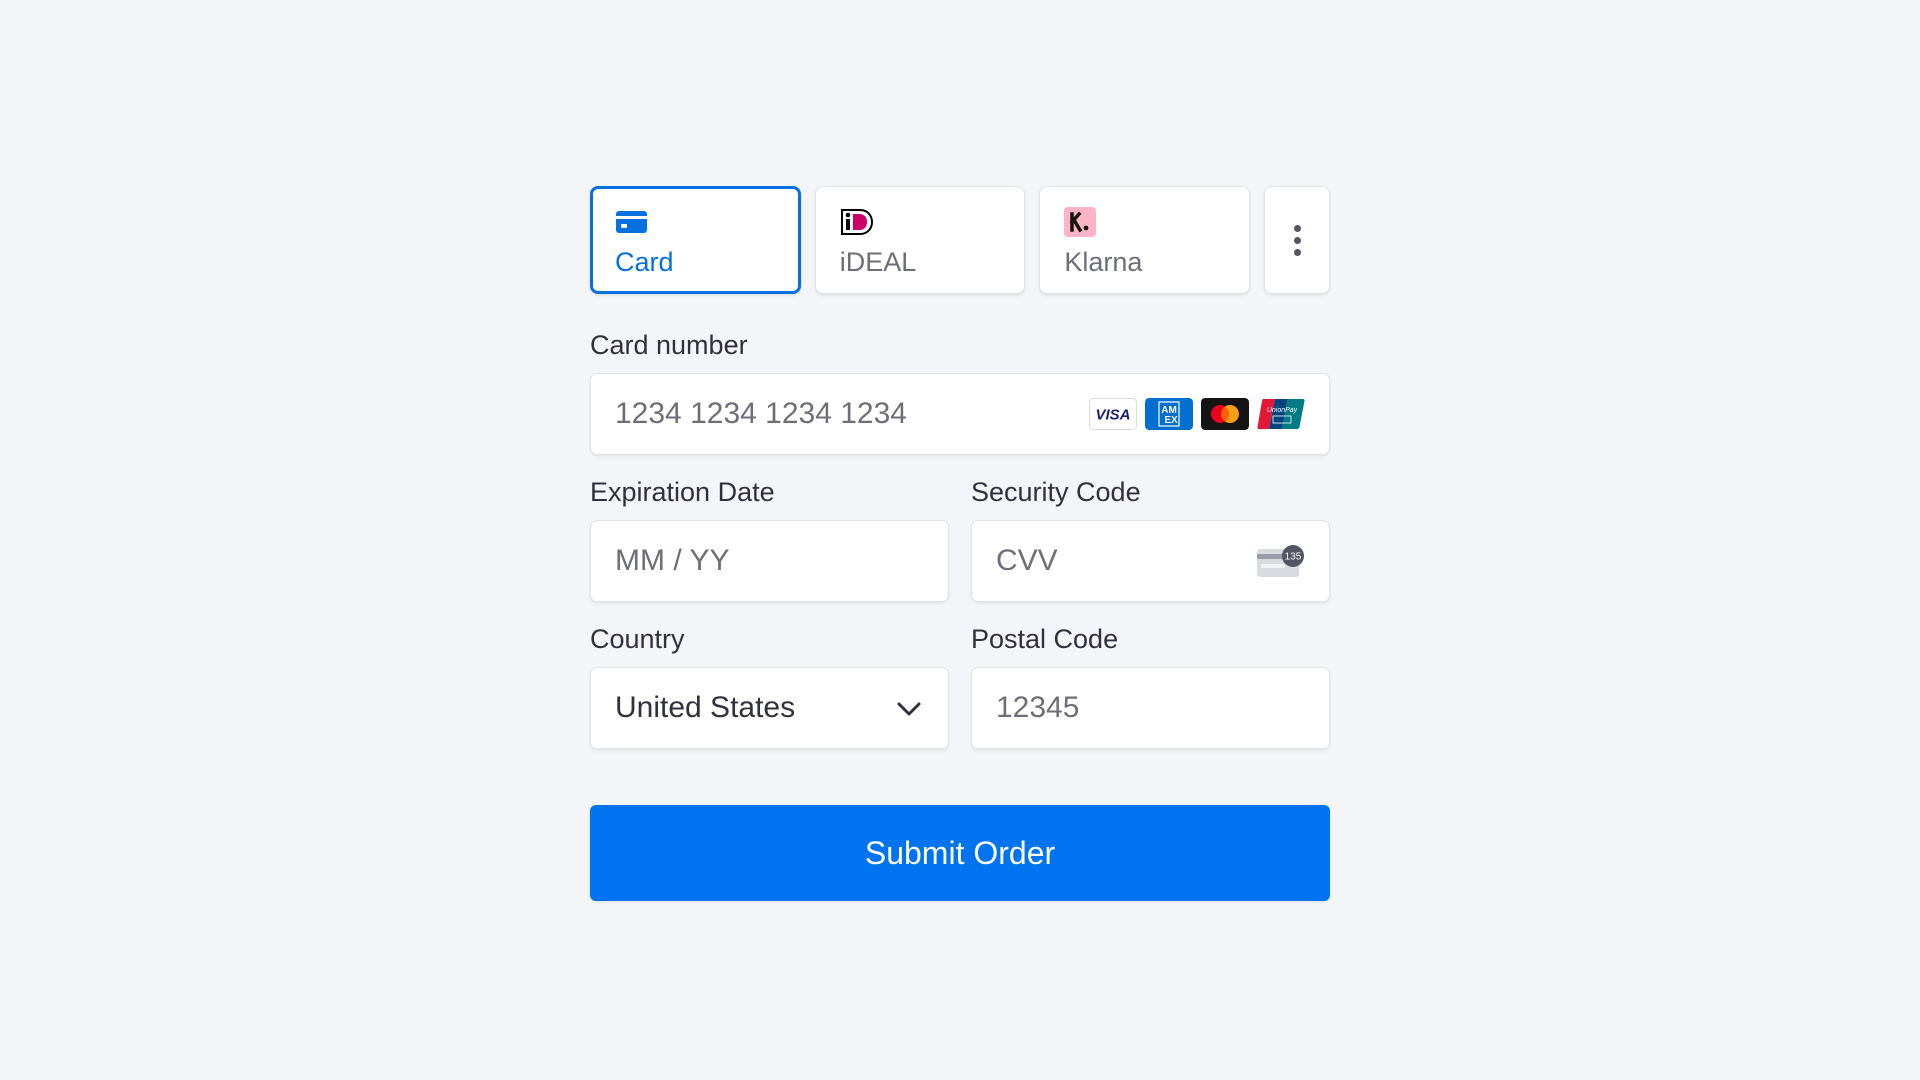 The width and height of the screenshot is (1920, 1080). I want to click on tab-ideal-label: iDEAL, so click(878, 262).